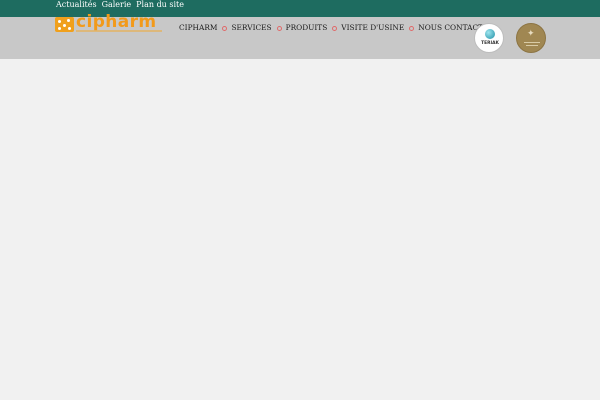 This screenshot has width=600, height=400. Describe the element at coordinates (307, 28) in the screenshot. I see `nav-item-produits: PRODUITS` at that location.